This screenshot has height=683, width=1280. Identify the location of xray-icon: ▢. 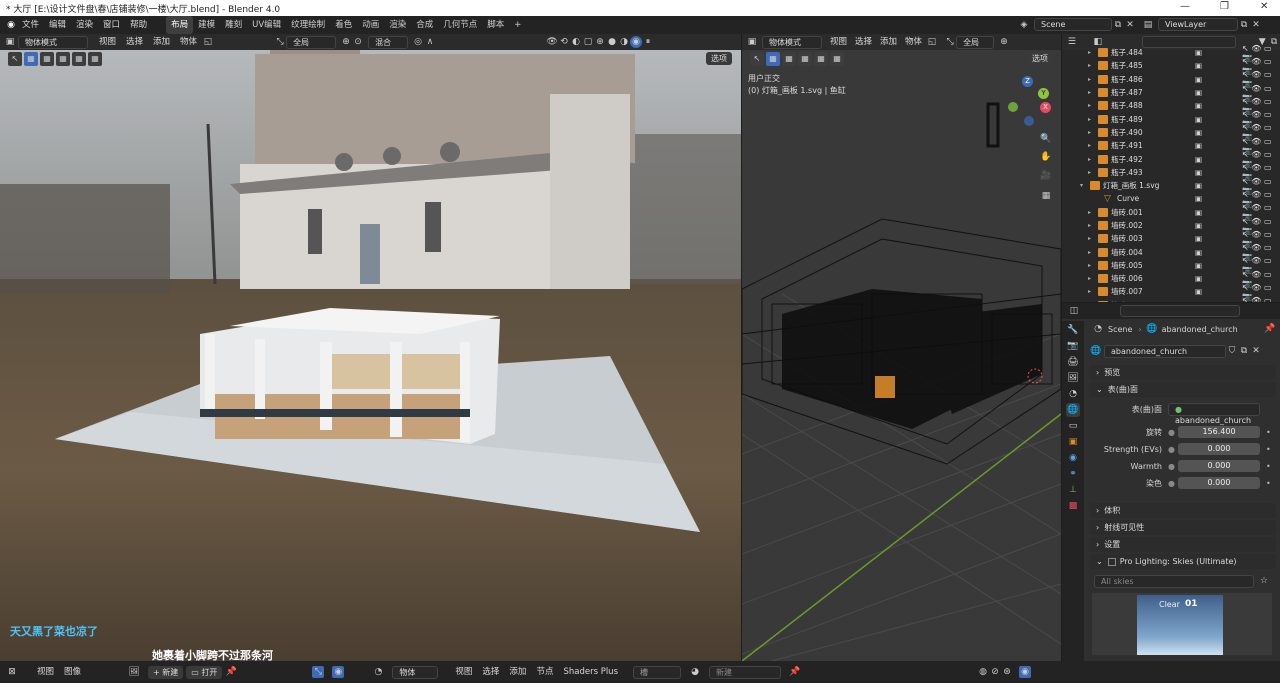
(588, 42).